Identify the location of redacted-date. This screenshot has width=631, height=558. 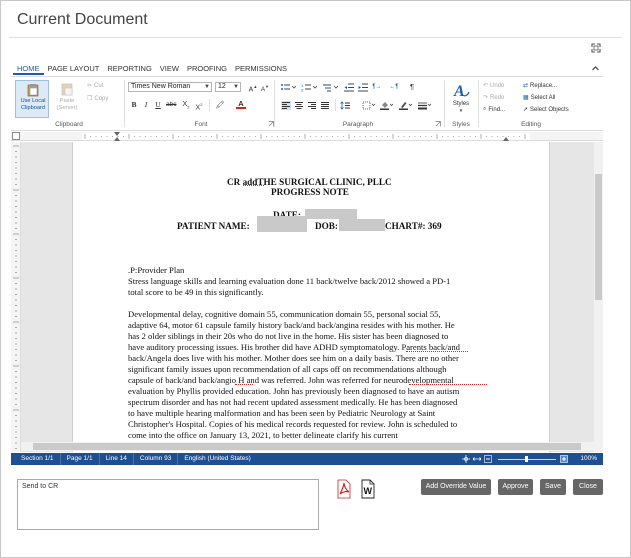
(331, 214).